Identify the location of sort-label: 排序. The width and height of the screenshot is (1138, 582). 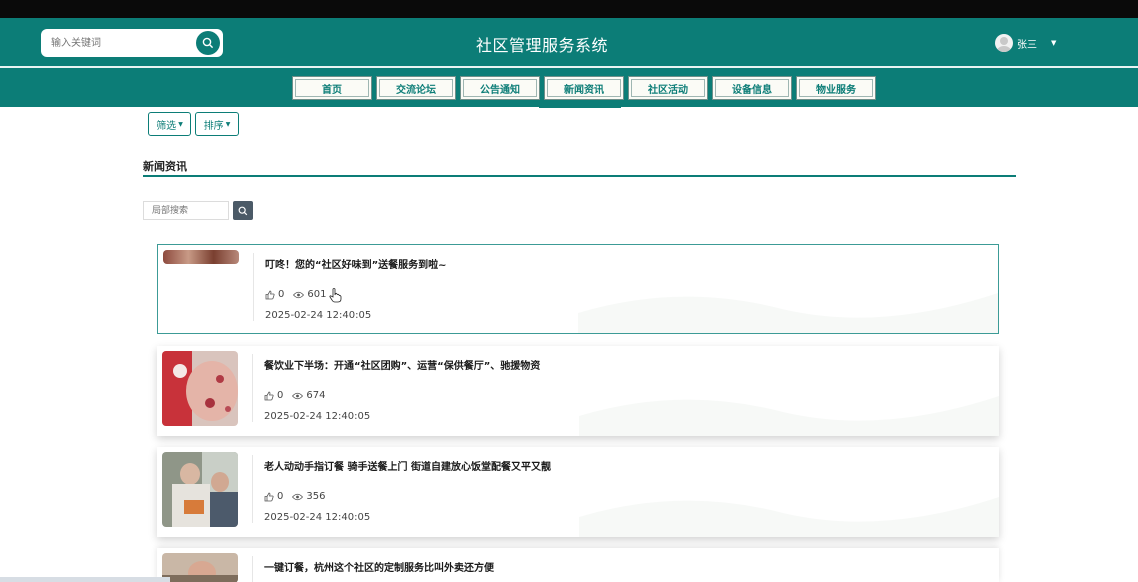
(213, 126).